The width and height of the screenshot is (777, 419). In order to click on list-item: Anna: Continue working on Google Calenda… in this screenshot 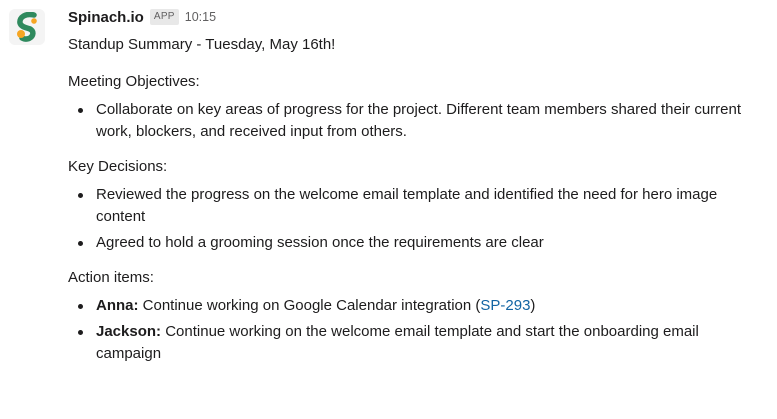, I will do `click(423, 306)`.